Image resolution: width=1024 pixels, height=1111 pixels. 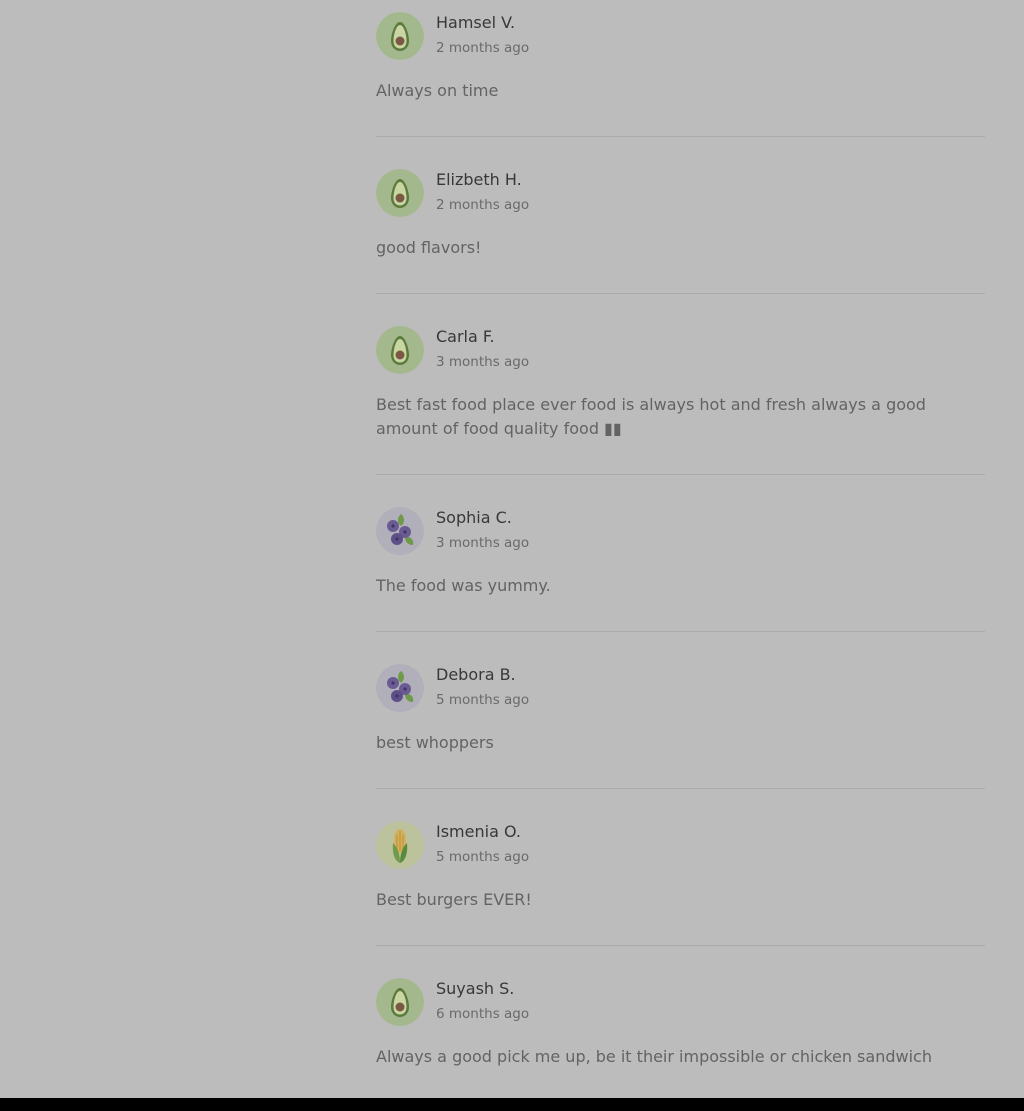 What do you see at coordinates (463, 585) in the screenshot?
I see `review-text: The food was yummy.` at bounding box center [463, 585].